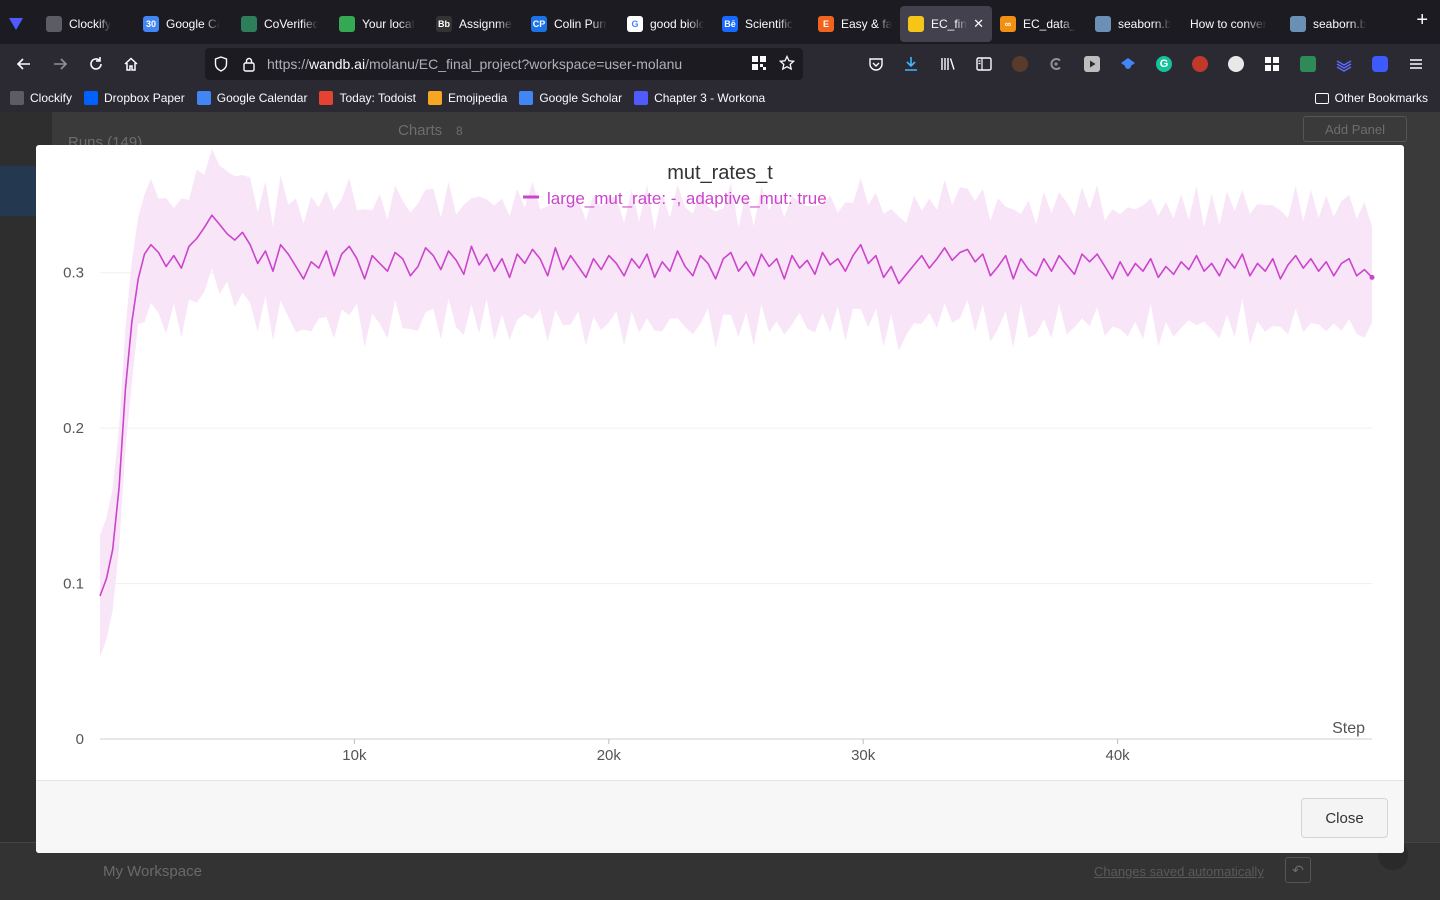 The width and height of the screenshot is (1440, 900). What do you see at coordinates (1308, 64) in the screenshot?
I see `privacy-extension-icon` at bounding box center [1308, 64].